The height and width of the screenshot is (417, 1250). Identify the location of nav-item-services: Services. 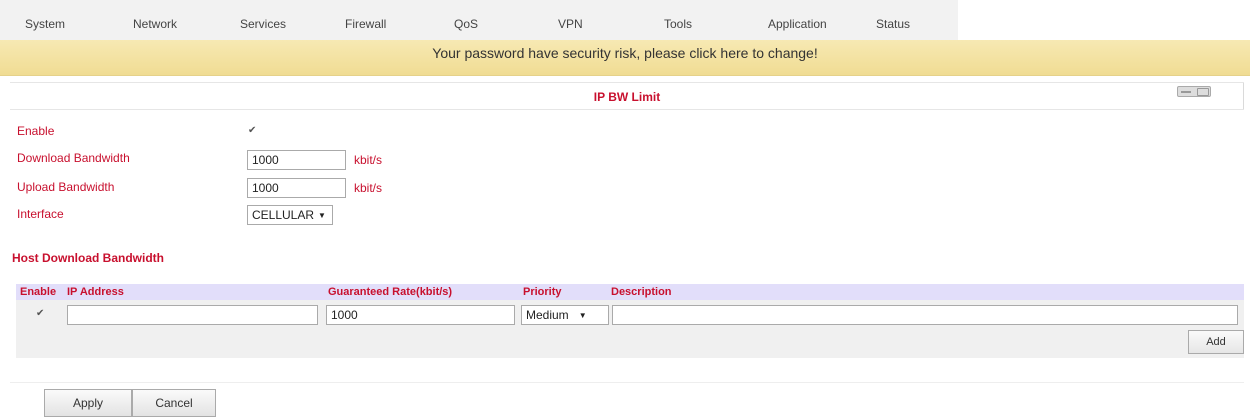
(263, 24).